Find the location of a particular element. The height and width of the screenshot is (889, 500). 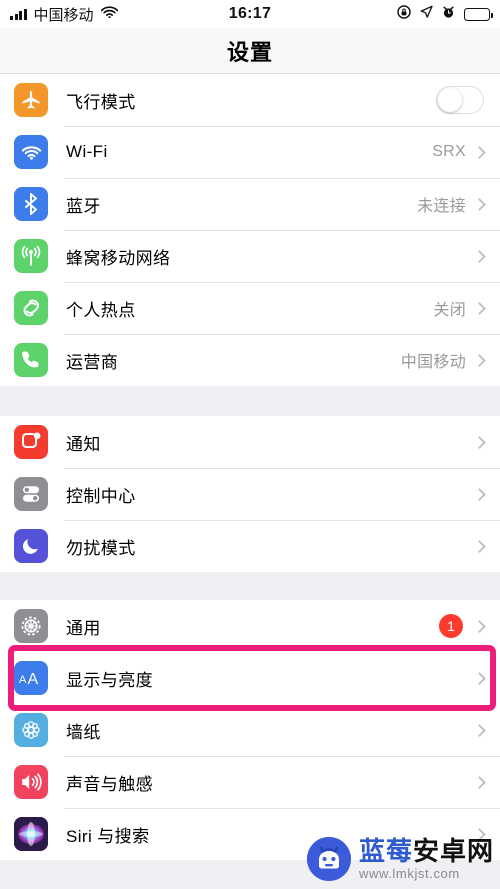

settings-row-label: 蜂窝移动网络 is located at coordinates (118, 258).